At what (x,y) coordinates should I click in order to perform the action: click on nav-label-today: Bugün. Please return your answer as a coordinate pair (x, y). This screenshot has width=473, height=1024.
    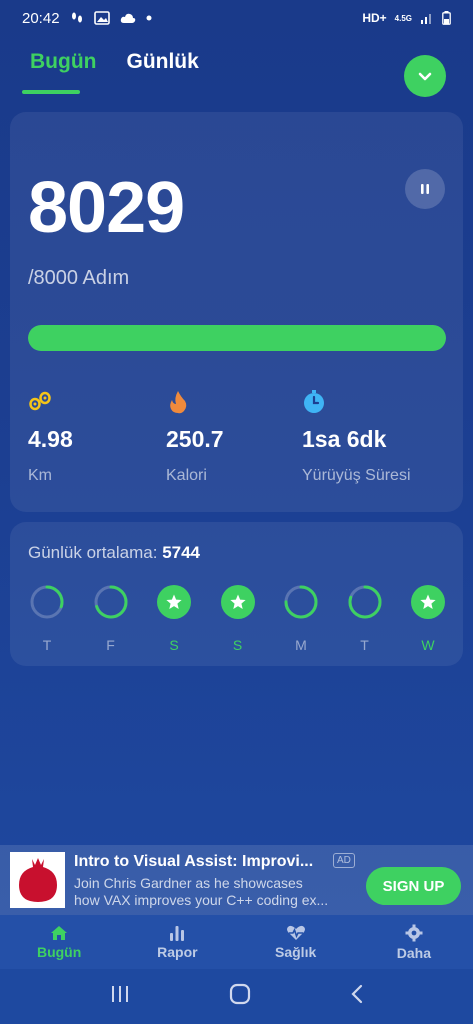
    Looking at the image, I should click on (59, 951).